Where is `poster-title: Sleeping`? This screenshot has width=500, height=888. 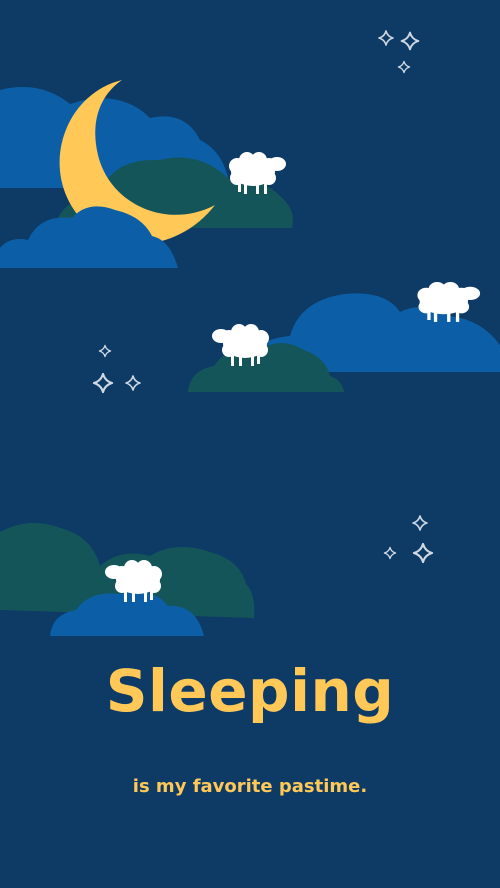 poster-title: Sleeping is located at coordinates (250, 691).